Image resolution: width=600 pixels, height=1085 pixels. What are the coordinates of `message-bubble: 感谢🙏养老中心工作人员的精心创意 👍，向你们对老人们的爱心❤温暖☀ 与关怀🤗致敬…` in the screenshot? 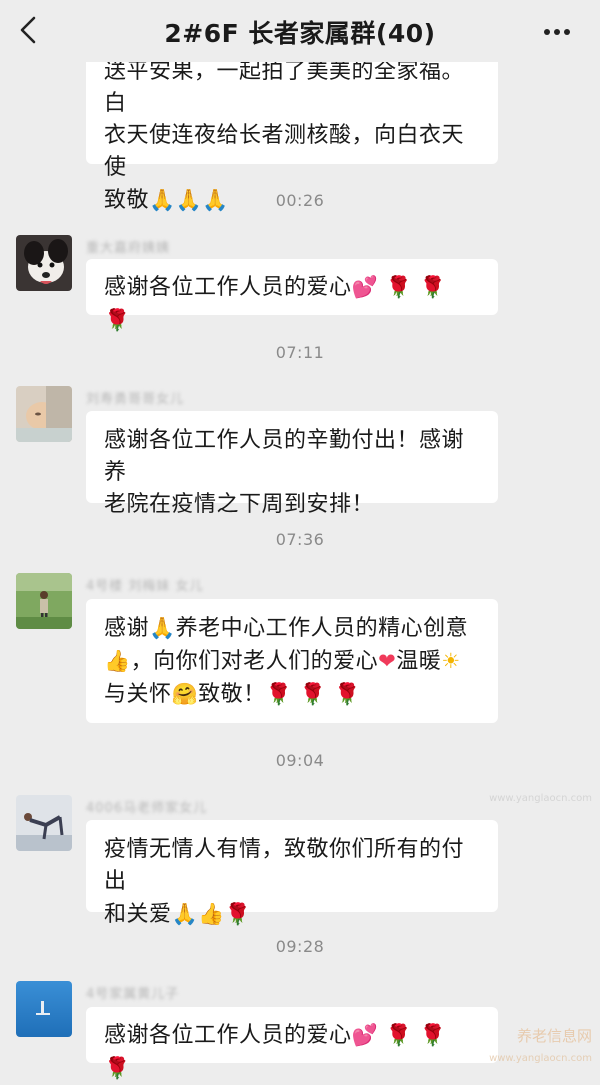 It's located at (292, 661).